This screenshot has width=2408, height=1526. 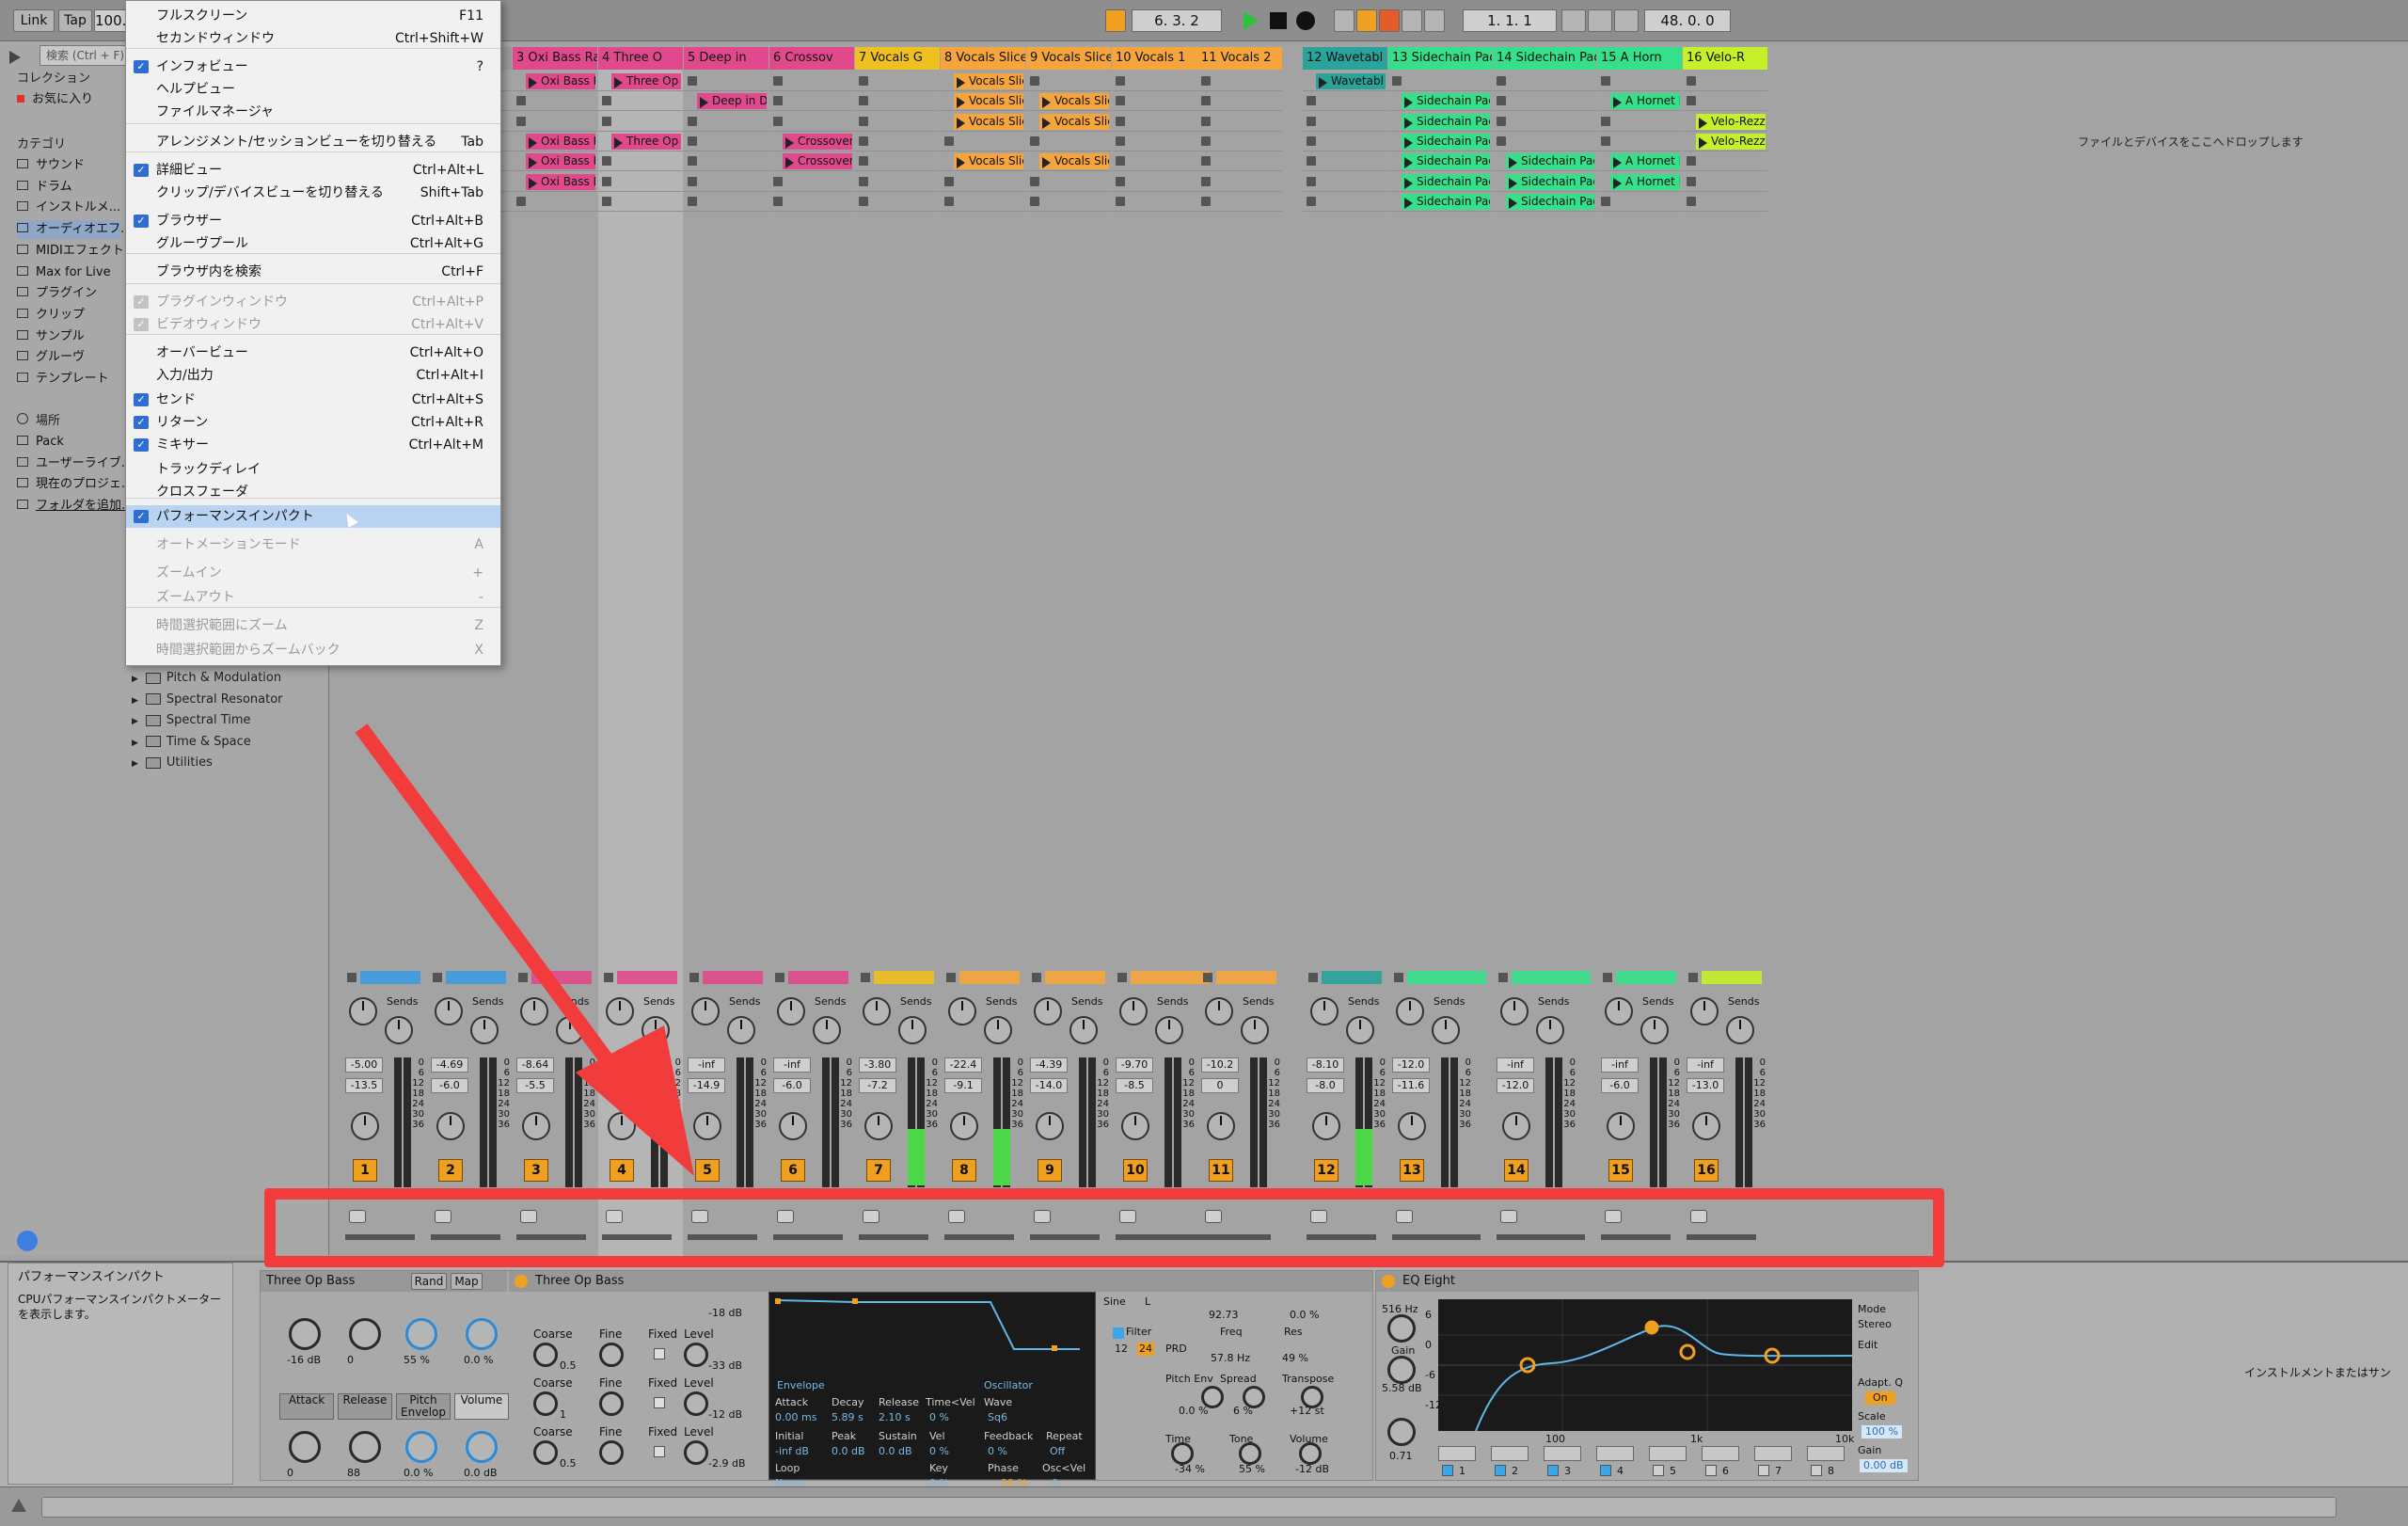 I want to click on tree-item: ▶ Pitch & Modulation, so click(x=207, y=678).